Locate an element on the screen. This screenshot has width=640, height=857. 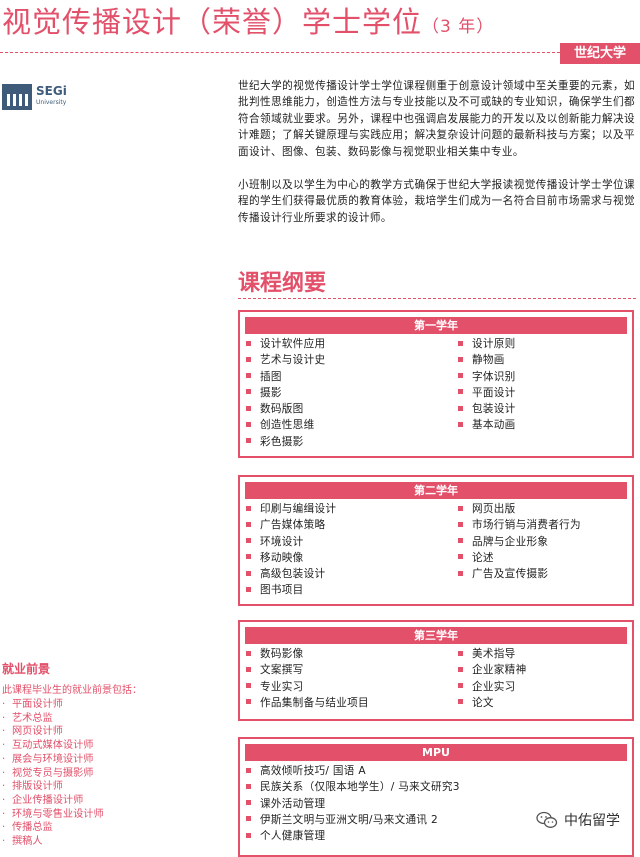
title-divider is located at coordinates (280, 52).